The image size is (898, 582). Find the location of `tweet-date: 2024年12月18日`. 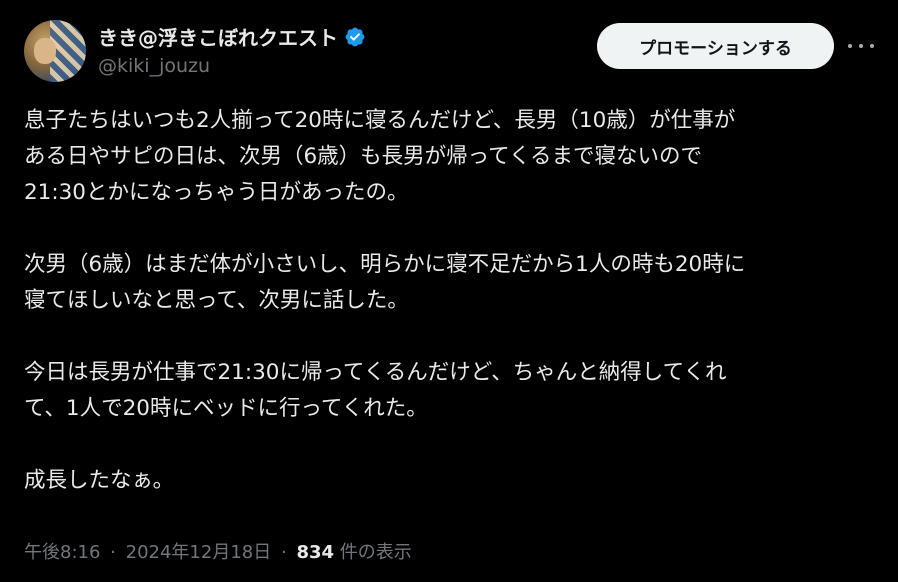

tweet-date: 2024年12月18日 is located at coordinates (199, 552).